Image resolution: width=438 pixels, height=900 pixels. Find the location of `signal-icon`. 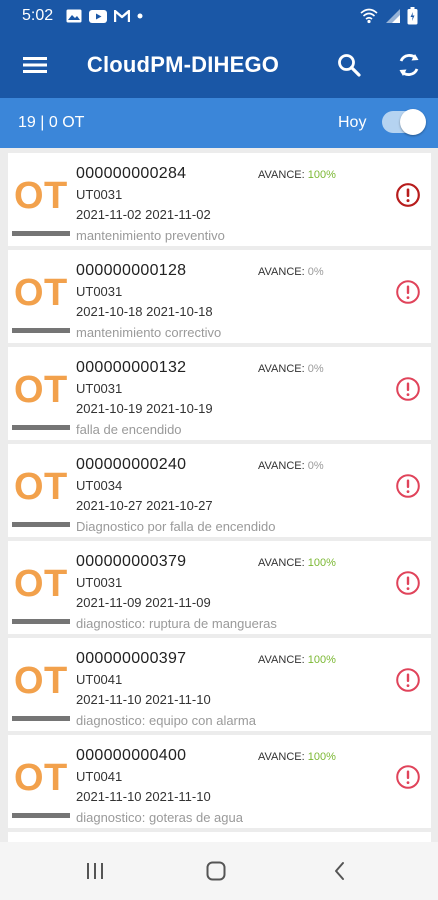

signal-icon is located at coordinates (393, 16).